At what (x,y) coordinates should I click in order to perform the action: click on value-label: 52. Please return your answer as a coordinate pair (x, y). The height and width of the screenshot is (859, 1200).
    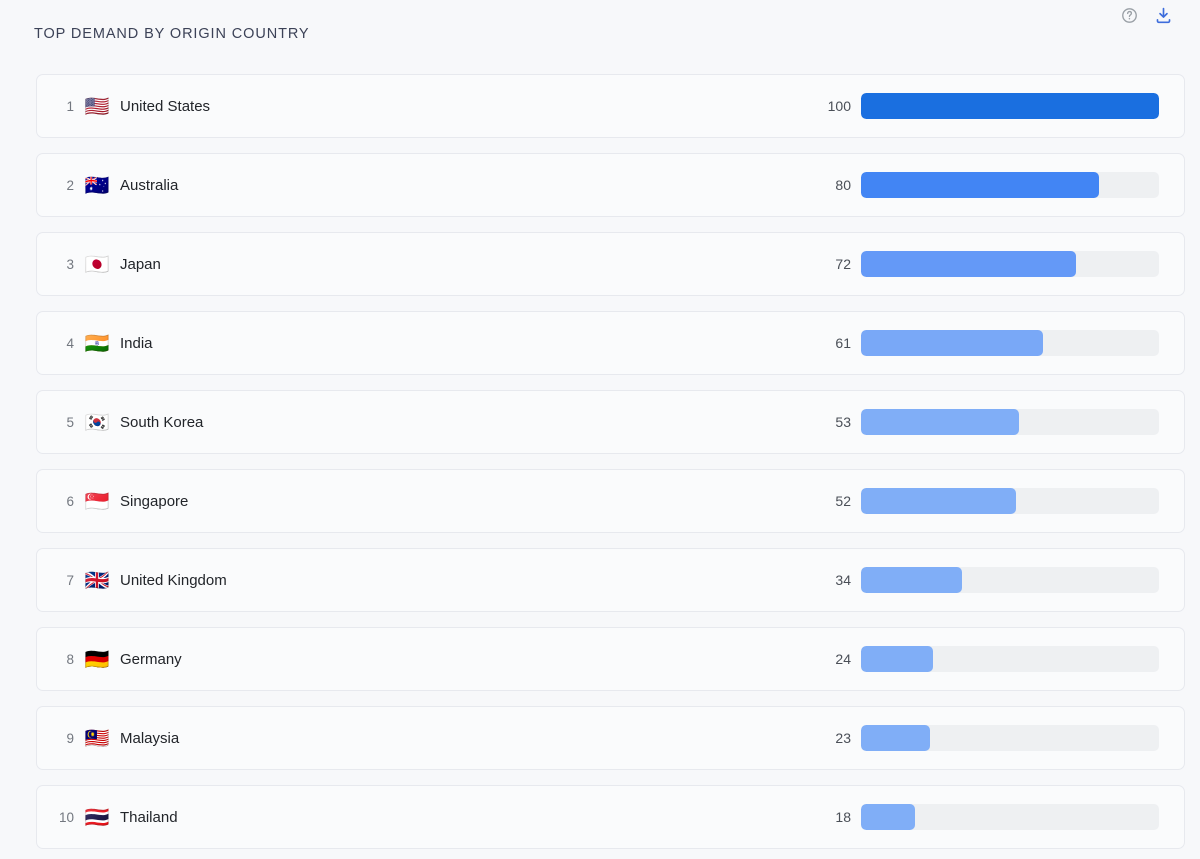
    Looking at the image, I should click on (843, 501).